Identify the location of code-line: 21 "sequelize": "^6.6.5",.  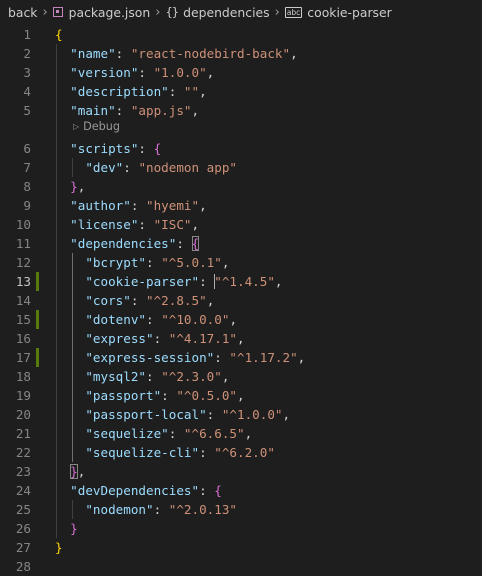
(241, 433).